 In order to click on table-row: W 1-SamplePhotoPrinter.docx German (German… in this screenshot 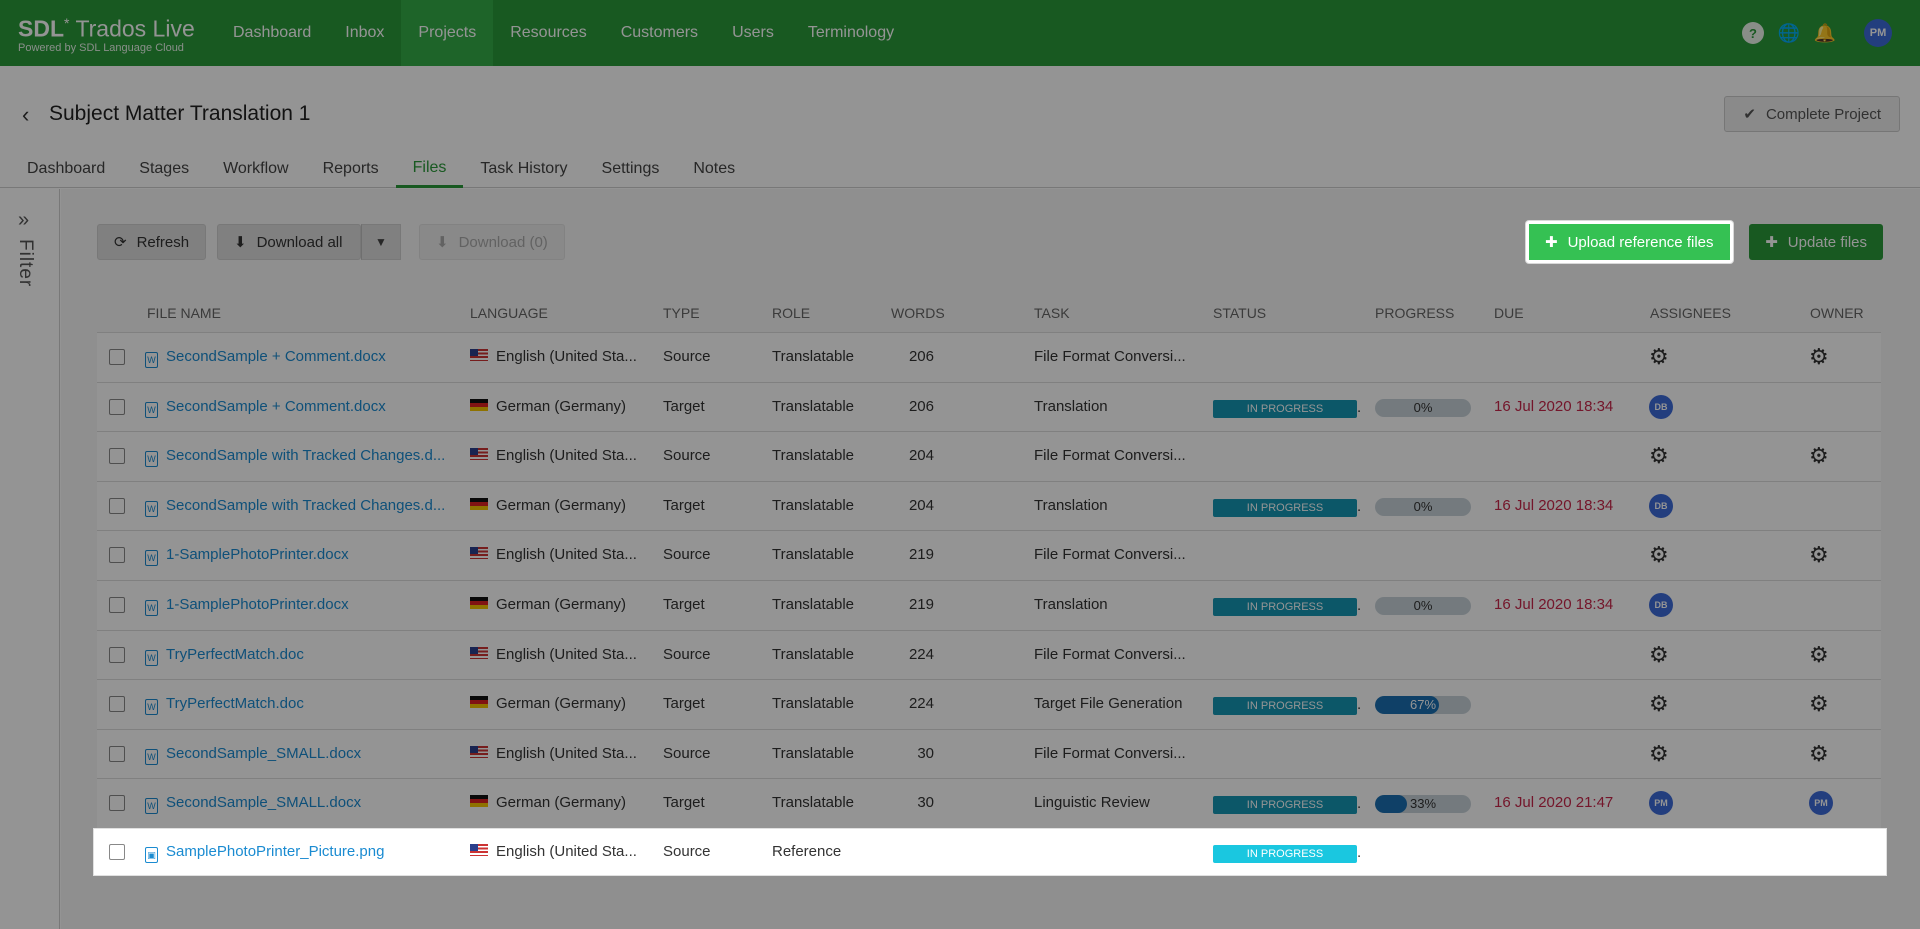, I will do `click(989, 604)`.